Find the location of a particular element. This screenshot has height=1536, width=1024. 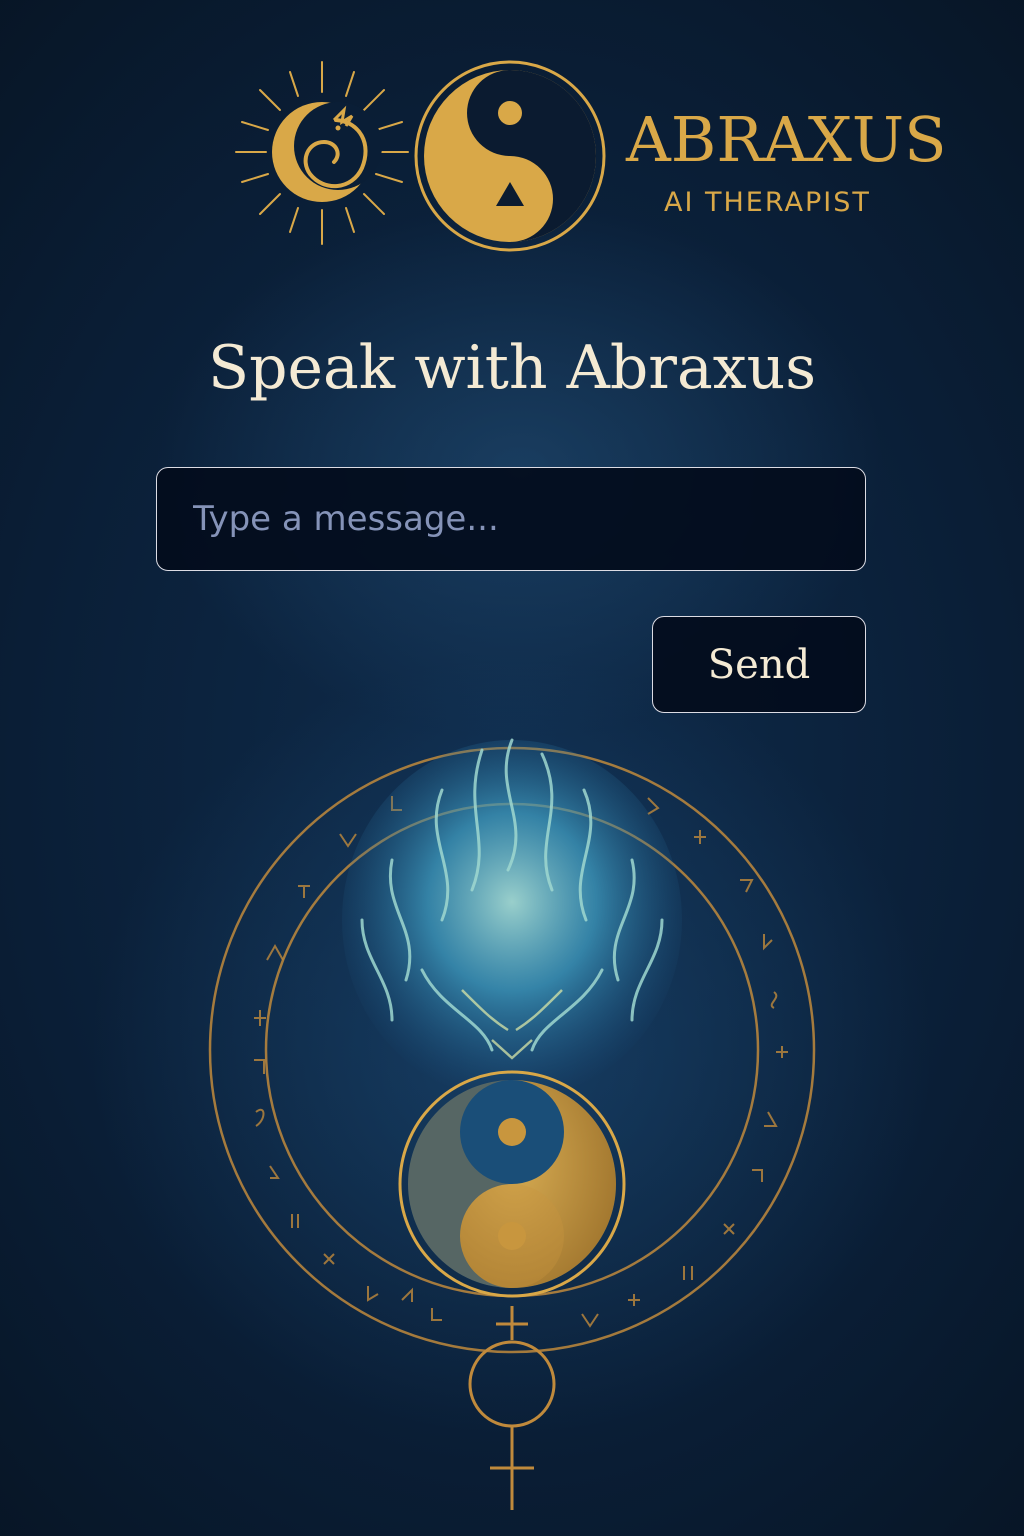

page-title: Speak with Abraxus is located at coordinates (512, 368).